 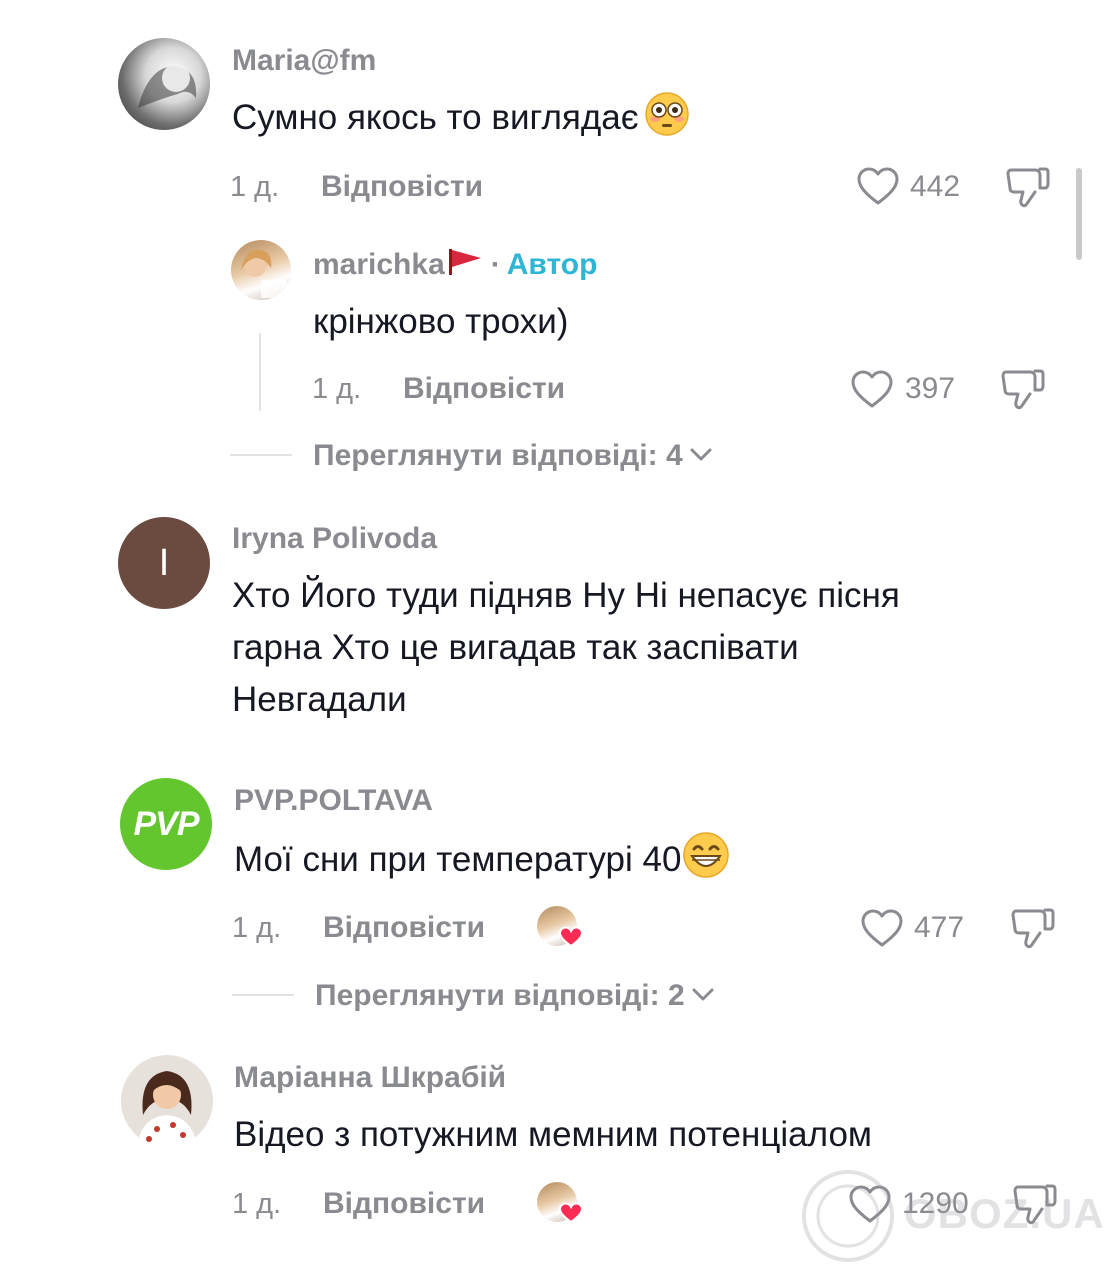 I want to click on reply-text: крінжово трохи), so click(x=441, y=321).